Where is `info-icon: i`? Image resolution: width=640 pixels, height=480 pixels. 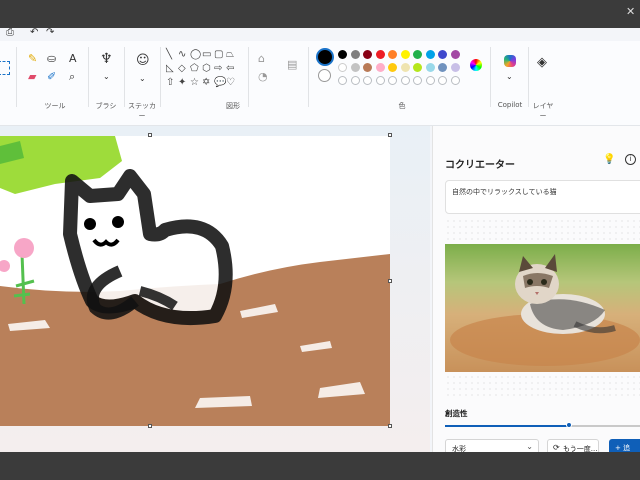
info-icon: i is located at coordinates (630, 159).